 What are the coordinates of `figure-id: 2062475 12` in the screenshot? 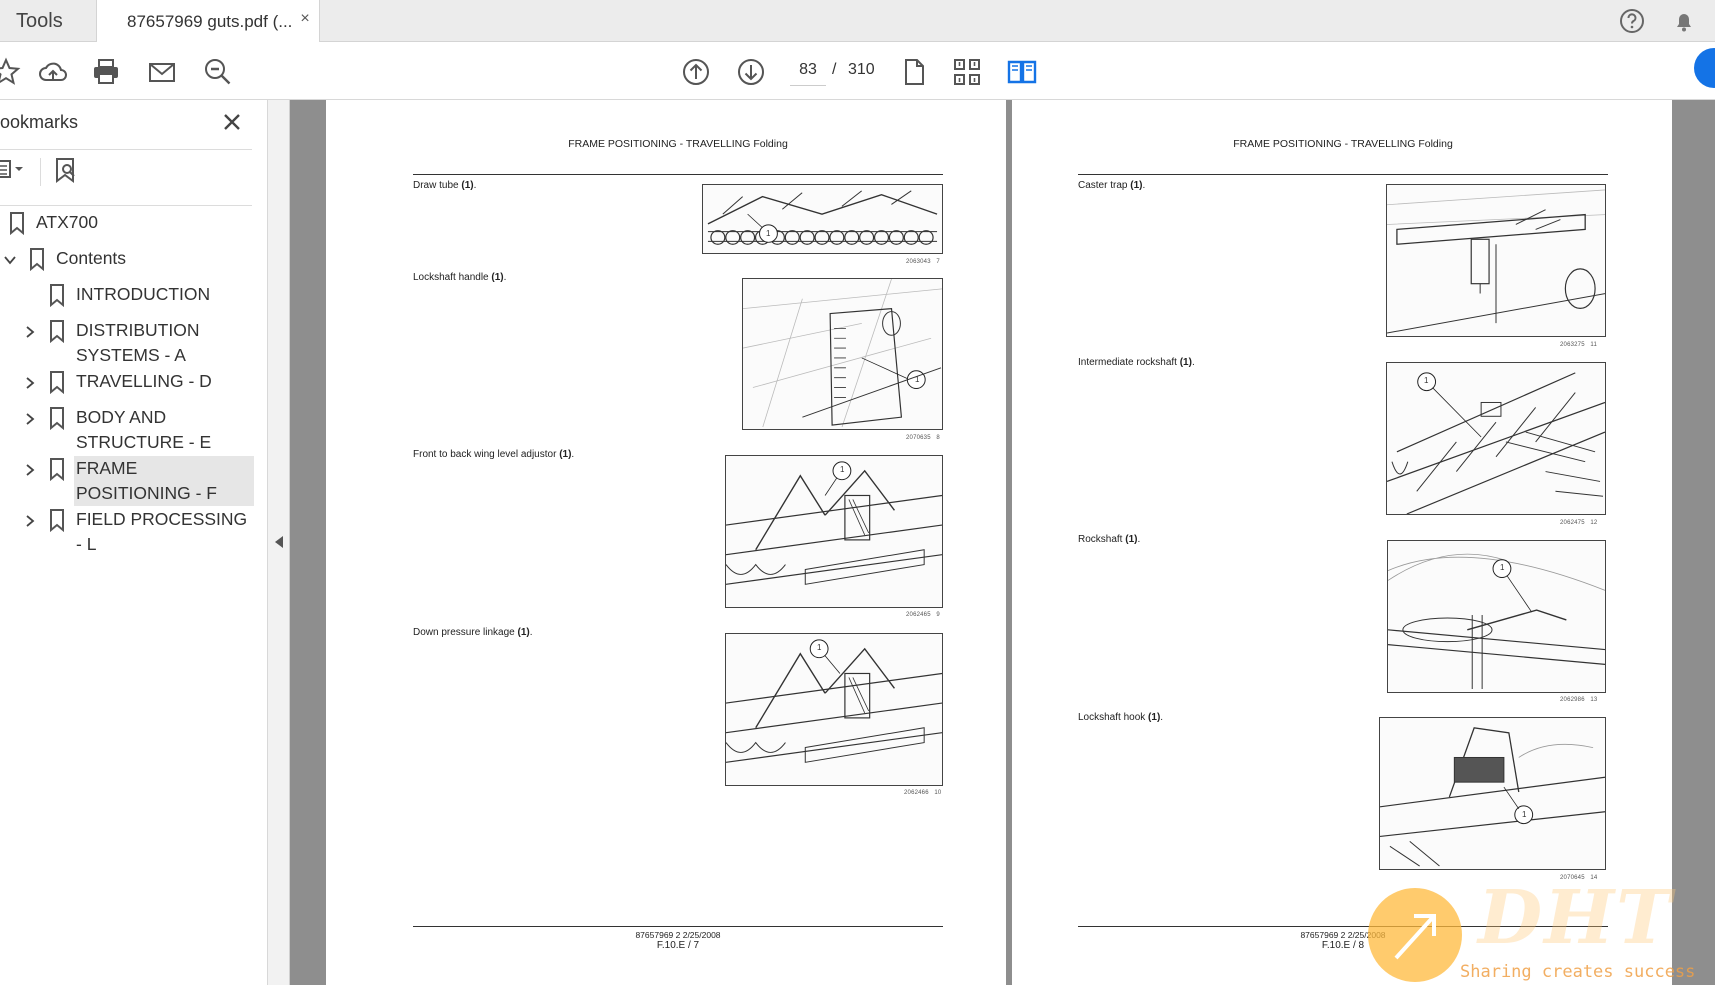 It's located at (1579, 523).